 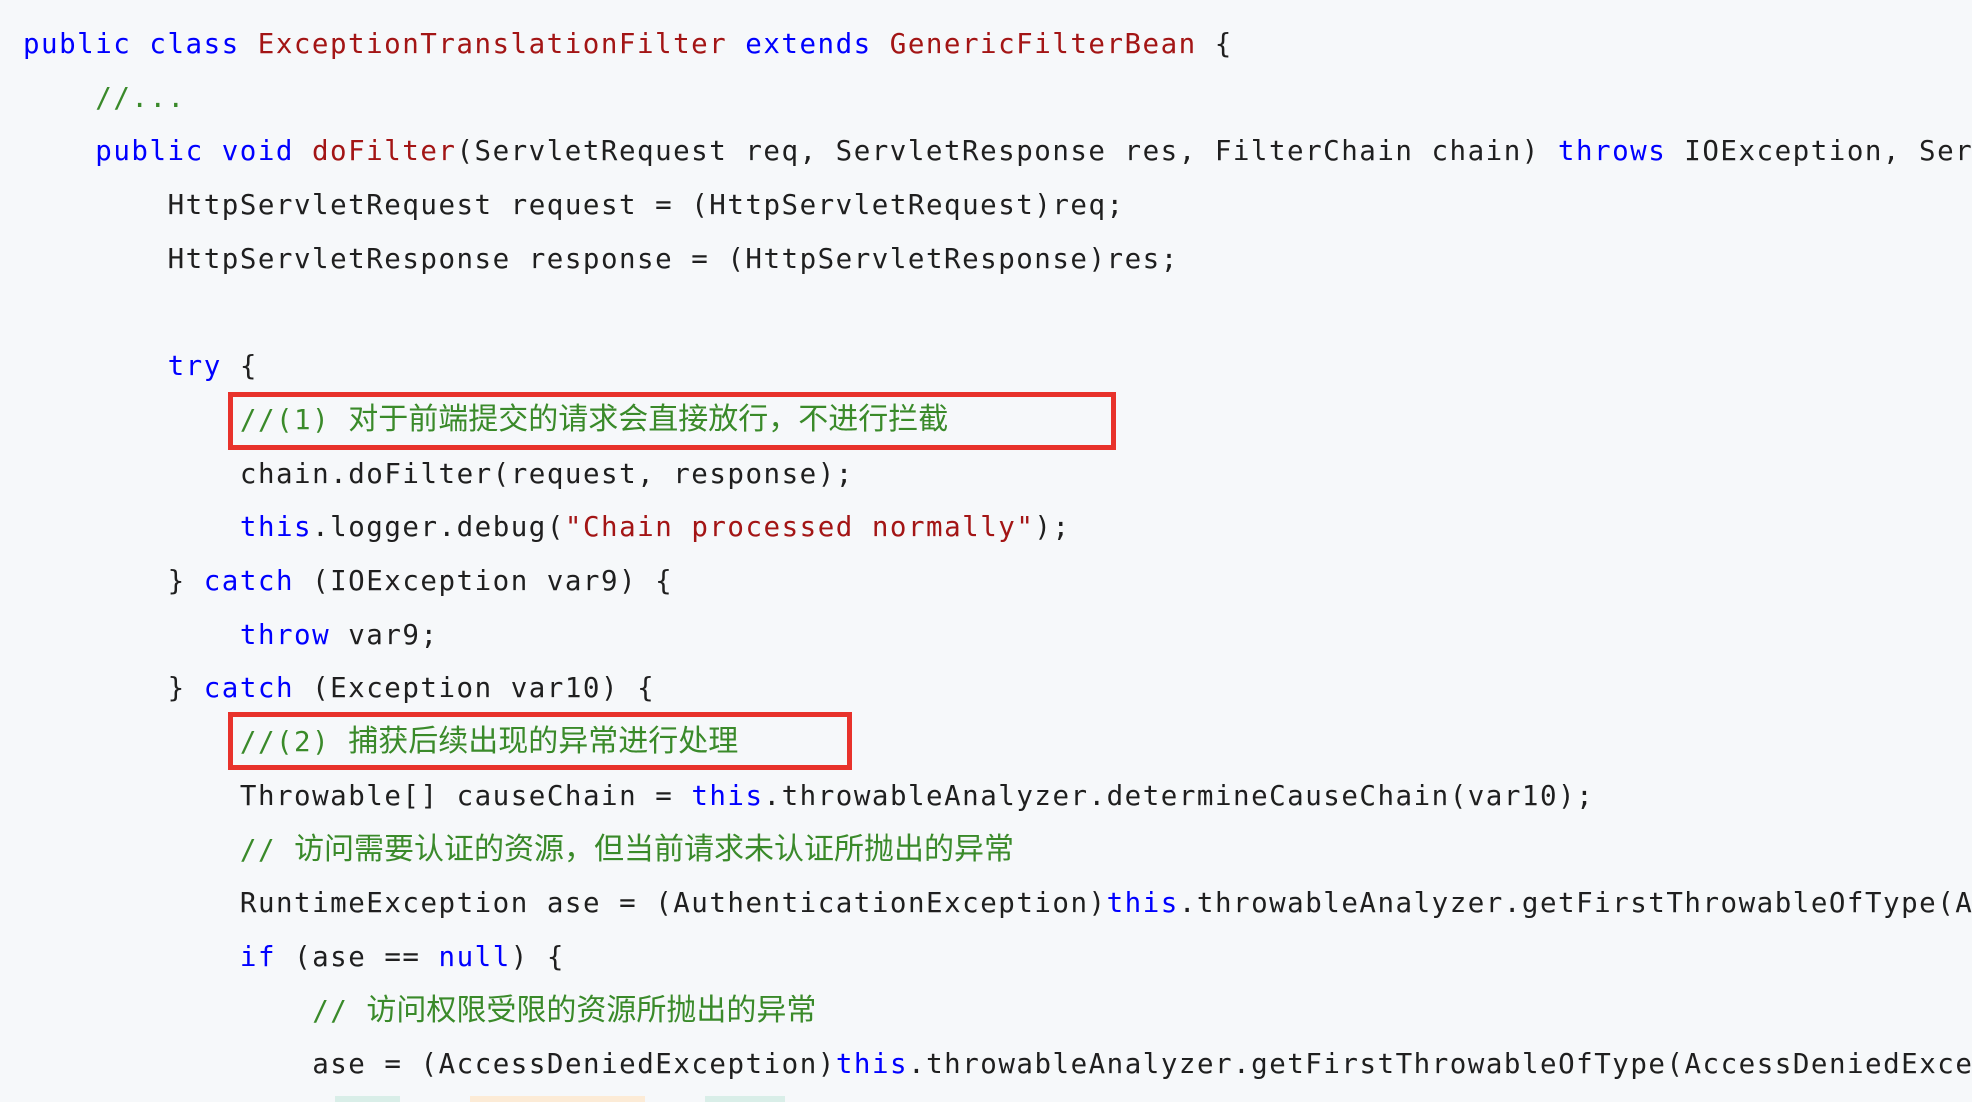 What do you see at coordinates (357, 956) in the screenshot?
I see `code-token: (ase ==` at bounding box center [357, 956].